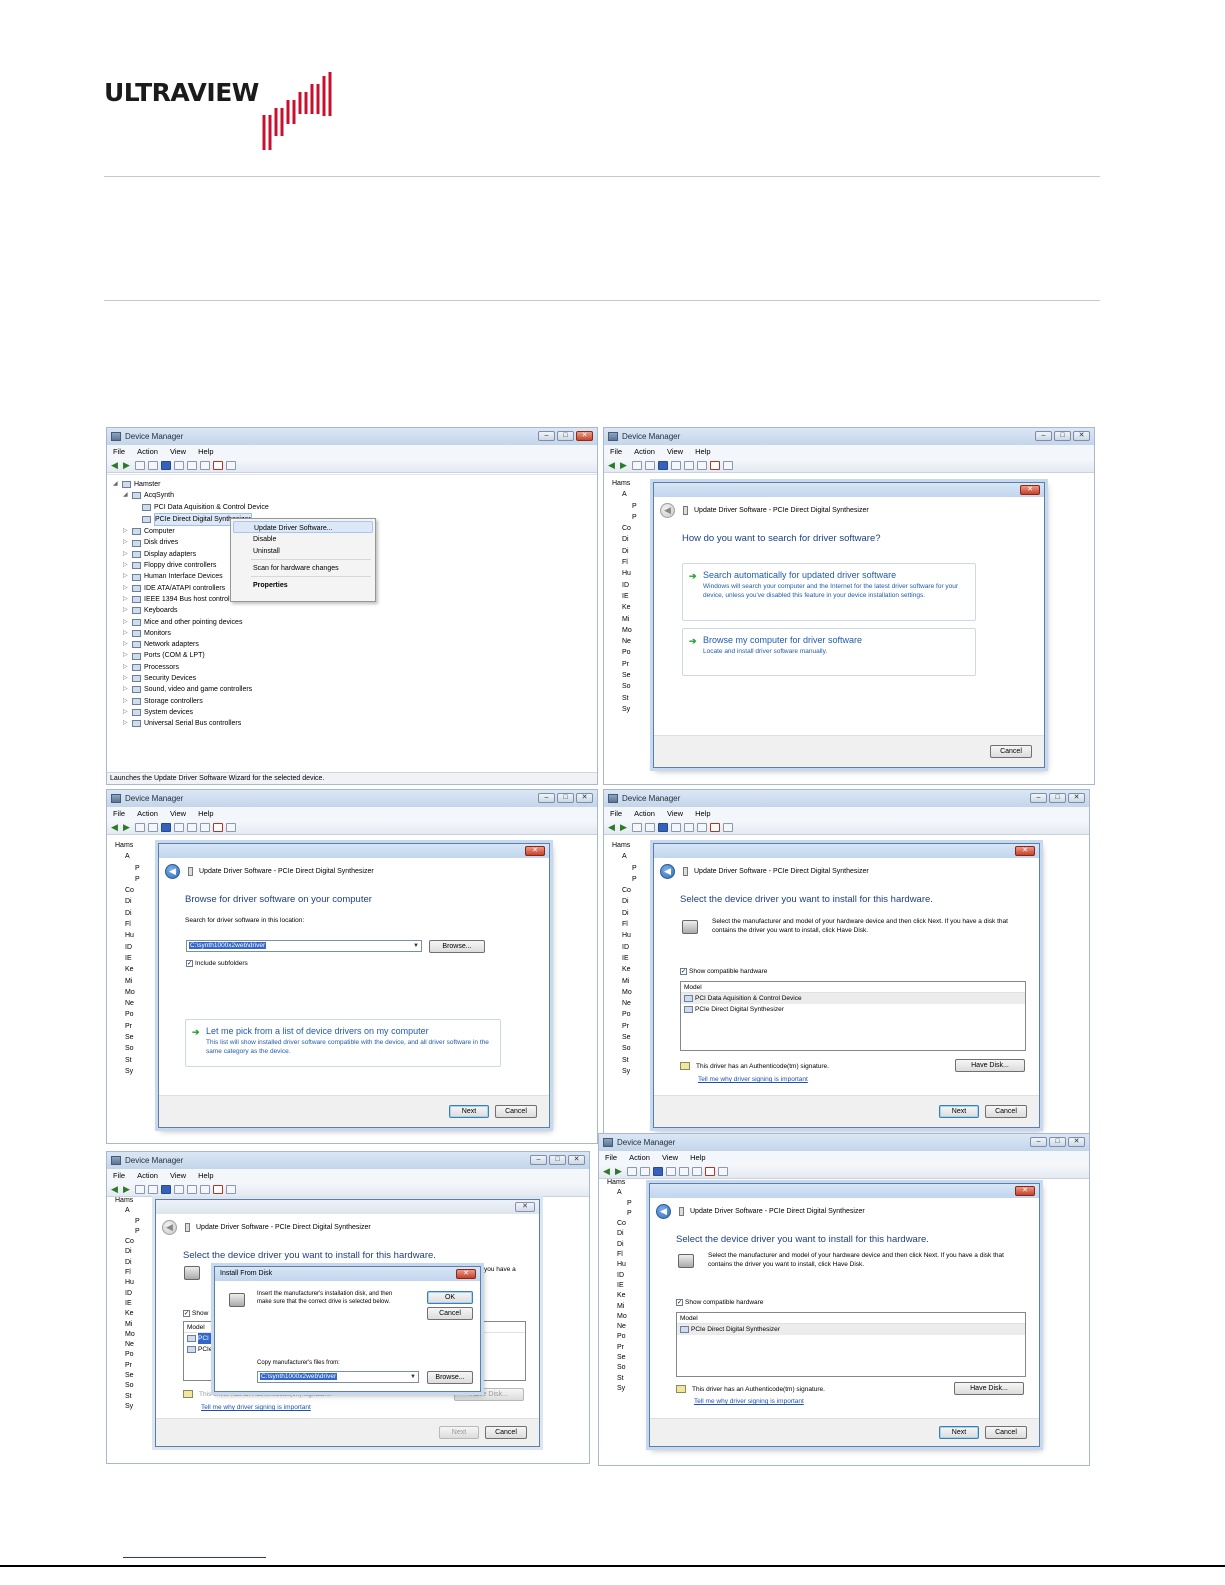 Image resolution: width=1225 pixels, height=1585 pixels. I want to click on dialog-footer: Cancel, so click(849, 751).